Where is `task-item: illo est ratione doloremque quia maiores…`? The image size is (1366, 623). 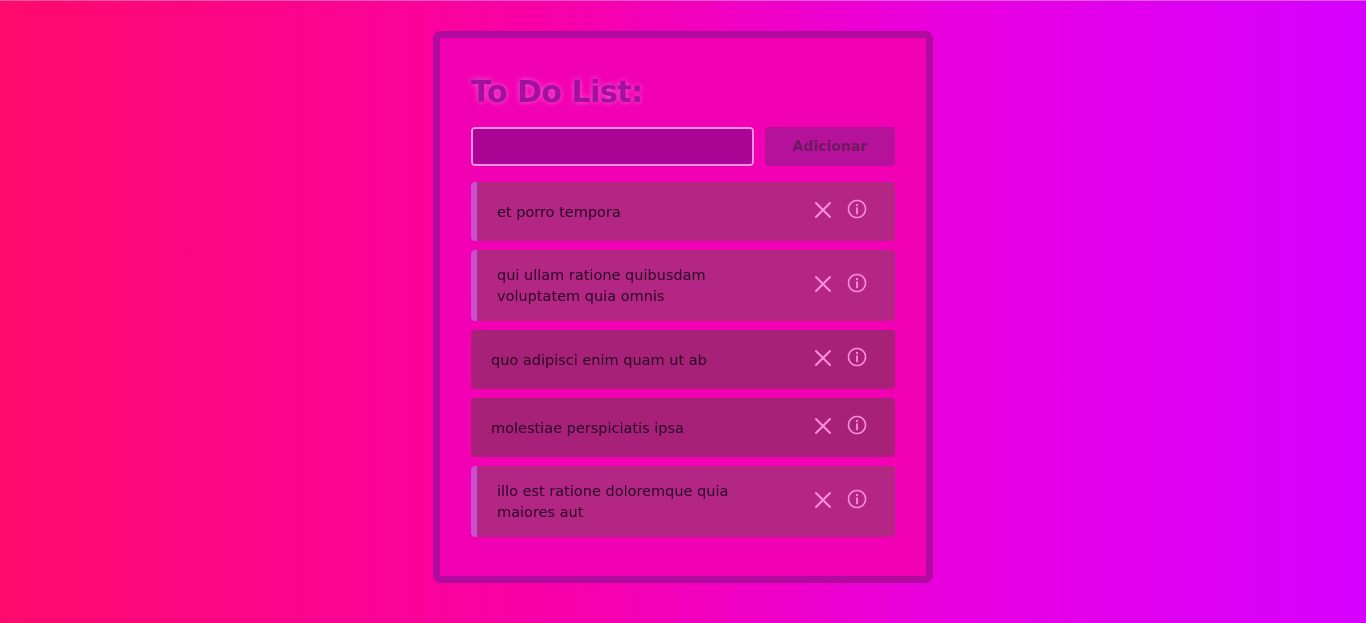
task-item: illo est ratione doloremque quia maiores… is located at coordinates (683, 501).